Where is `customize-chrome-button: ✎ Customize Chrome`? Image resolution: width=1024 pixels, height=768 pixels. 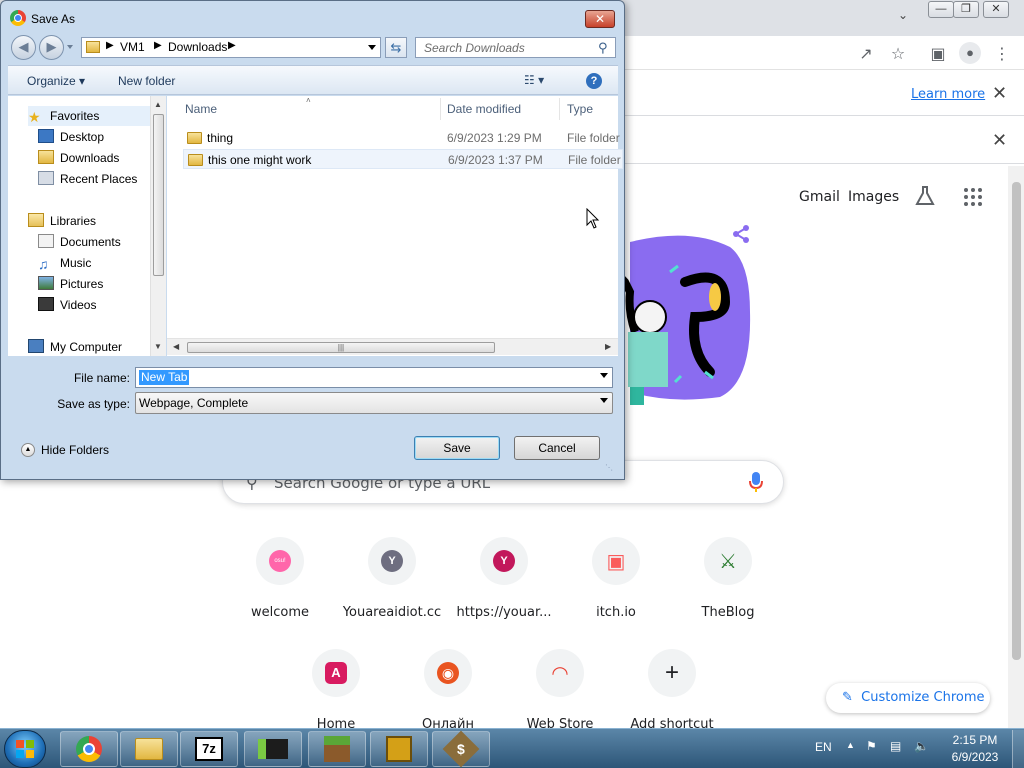 customize-chrome-button: ✎ Customize Chrome is located at coordinates (908, 698).